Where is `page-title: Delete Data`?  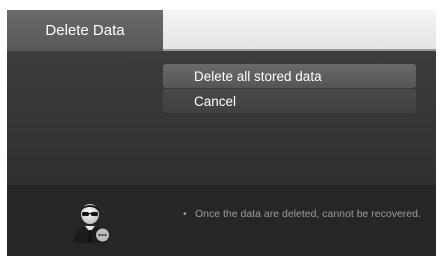 page-title: Delete Data is located at coordinates (85, 30).